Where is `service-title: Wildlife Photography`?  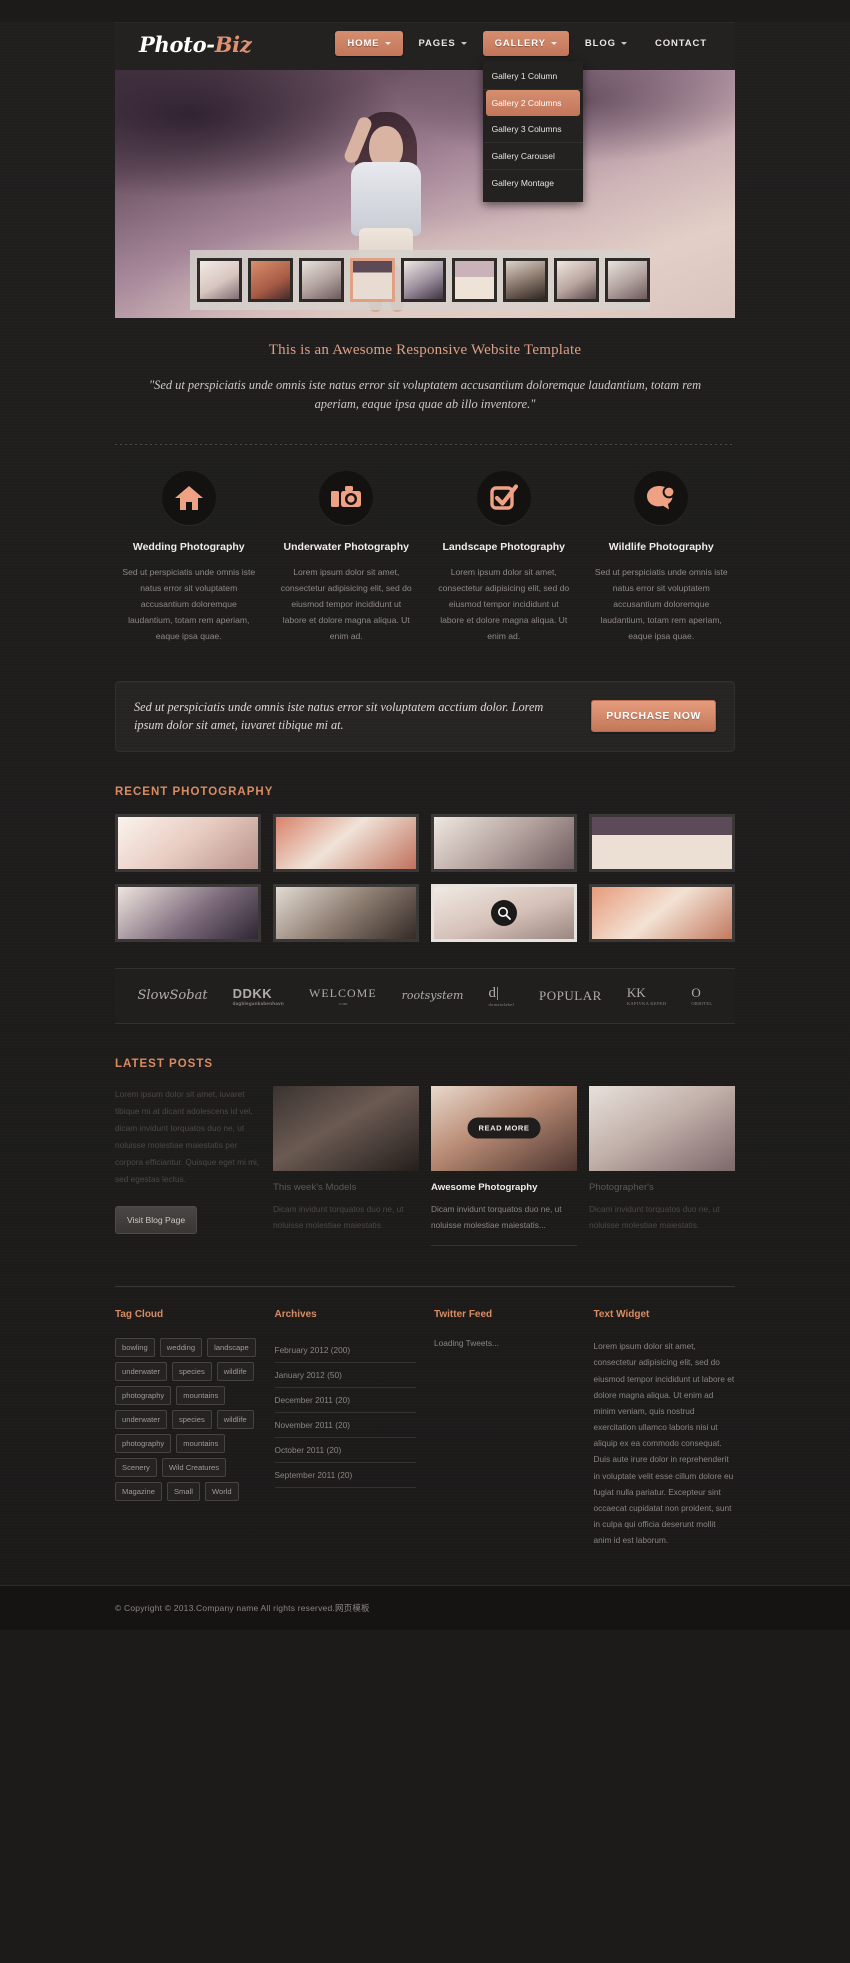
service-title: Wildlife Photography is located at coordinates (661, 547).